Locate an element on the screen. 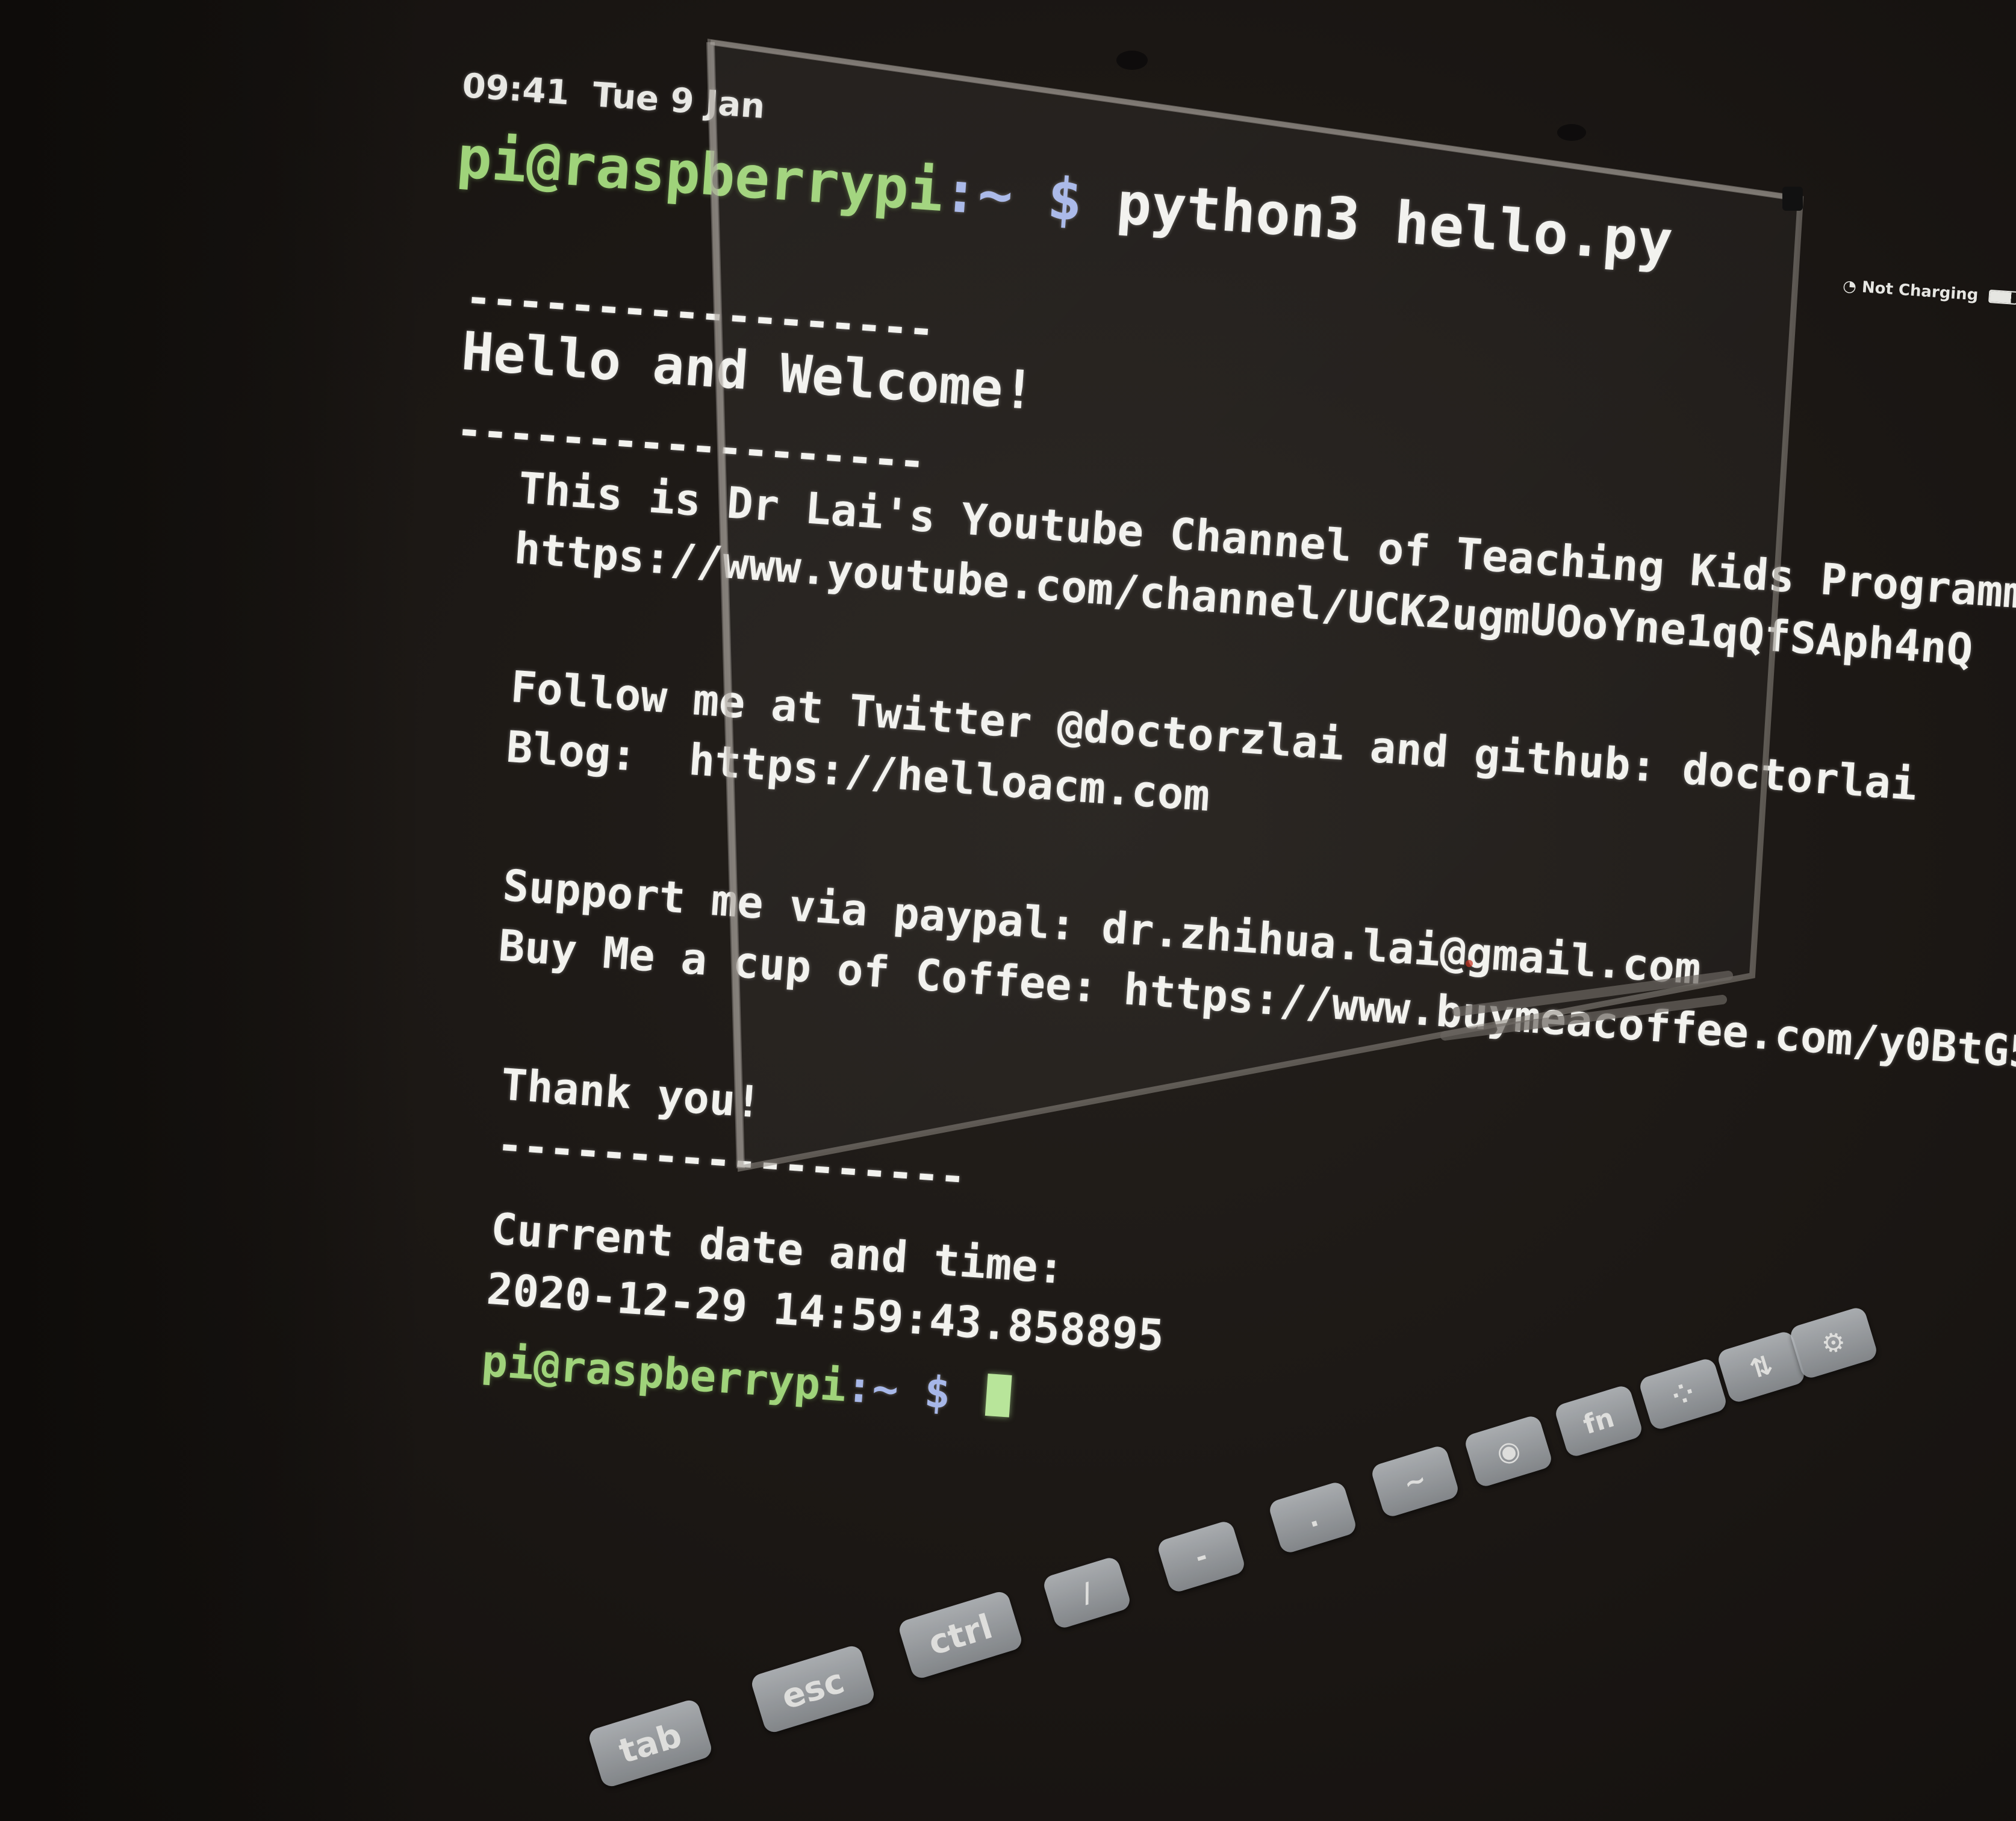  key-tab: tab is located at coordinates (650, 1743).